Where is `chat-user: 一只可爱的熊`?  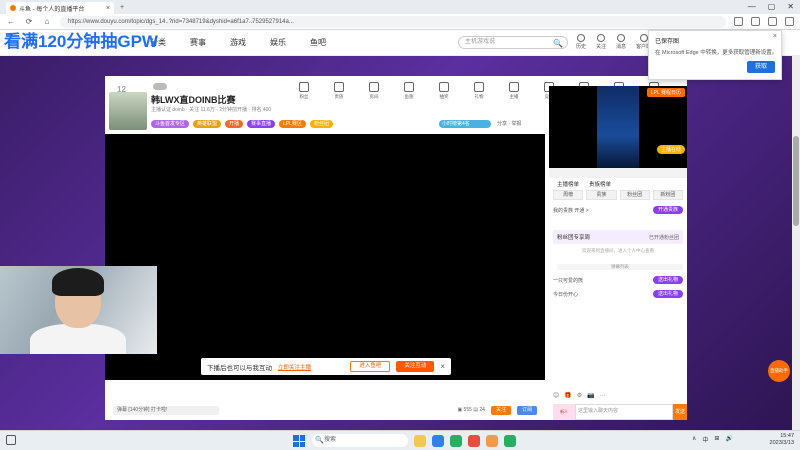
chat-user: 一只可爱的熊 is located at coordinates (568, 280).